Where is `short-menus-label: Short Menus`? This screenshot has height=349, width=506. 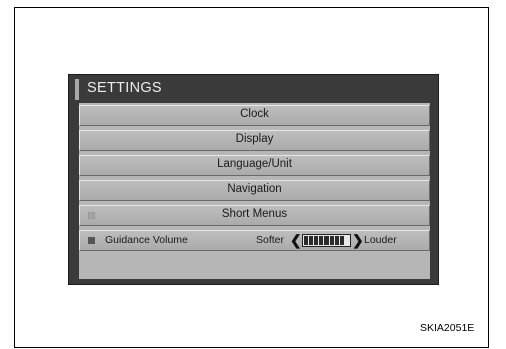 short-menus-label: Short Menus is located at coordinates (254, 214).